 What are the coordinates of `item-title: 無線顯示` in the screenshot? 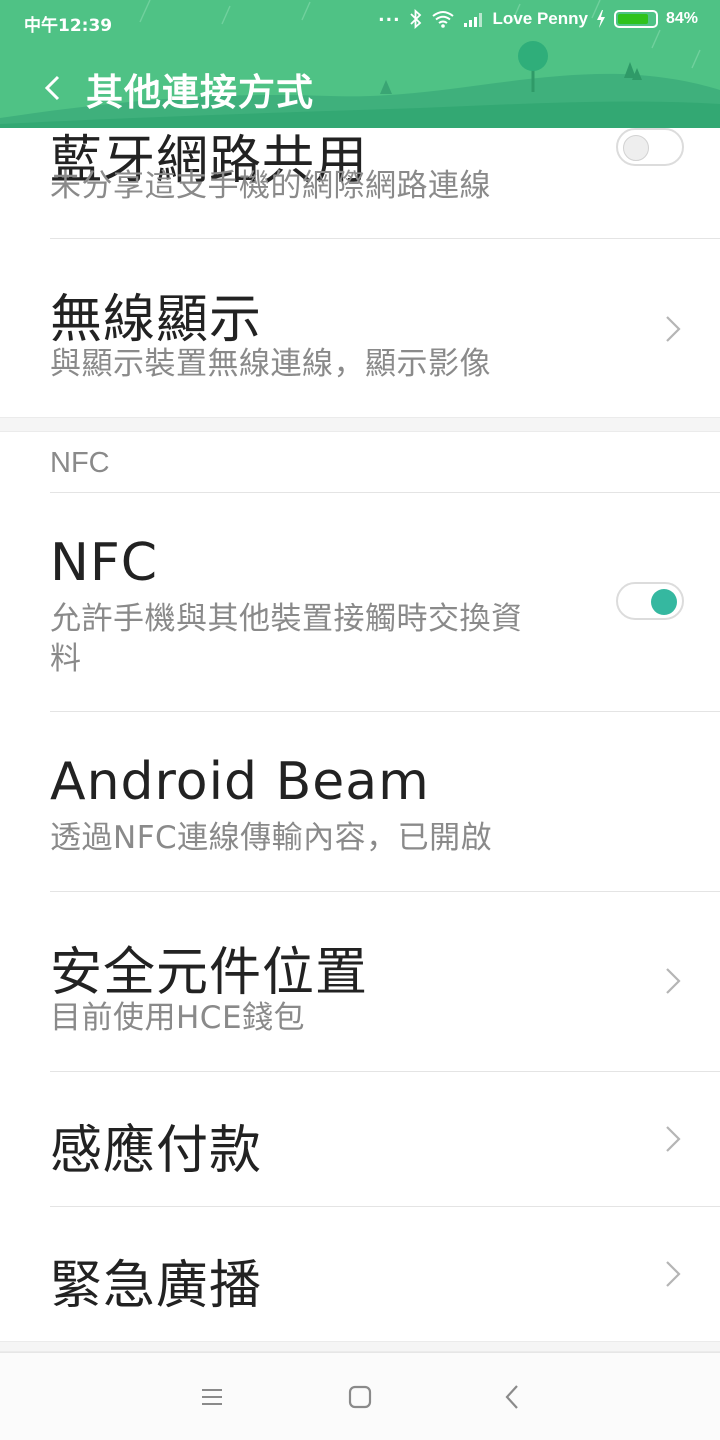 It's located at (156, 320).